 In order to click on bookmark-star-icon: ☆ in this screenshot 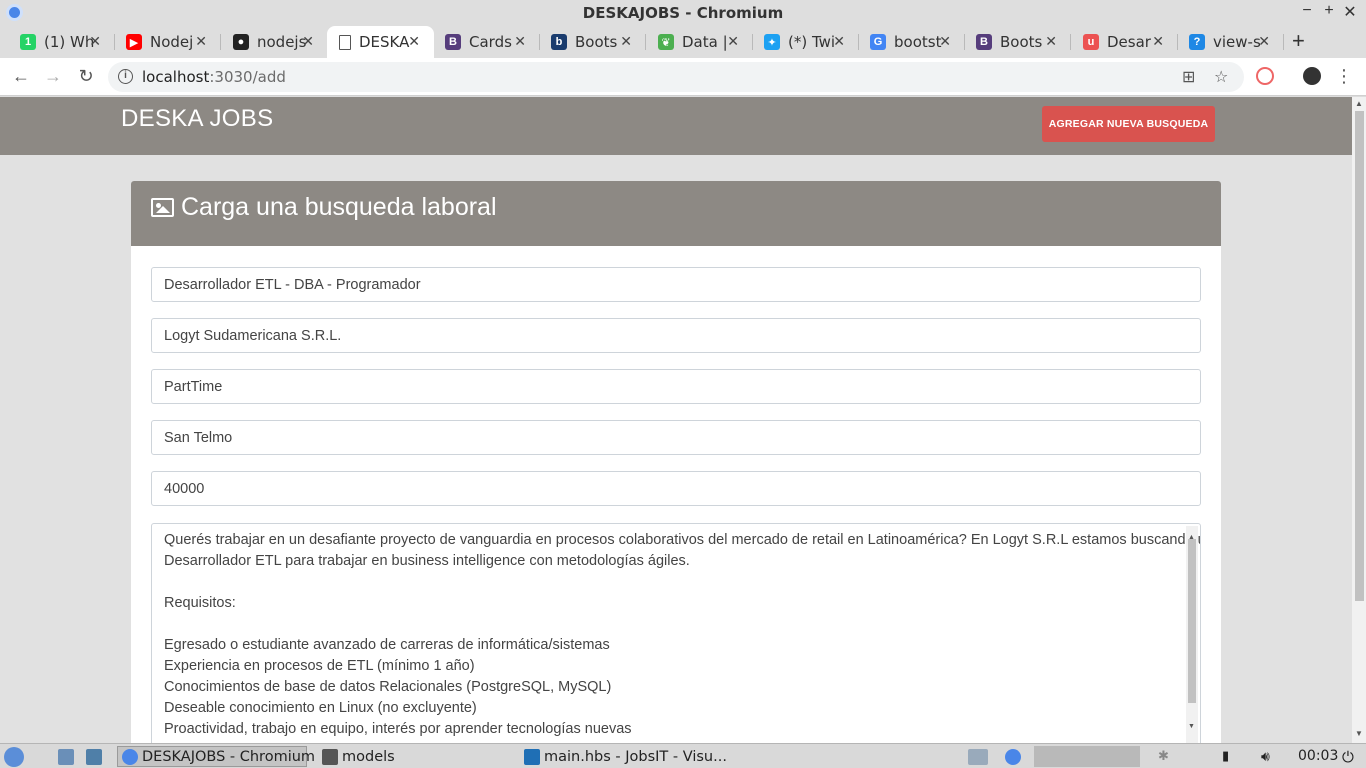, I will do `click(1221, 77)`.